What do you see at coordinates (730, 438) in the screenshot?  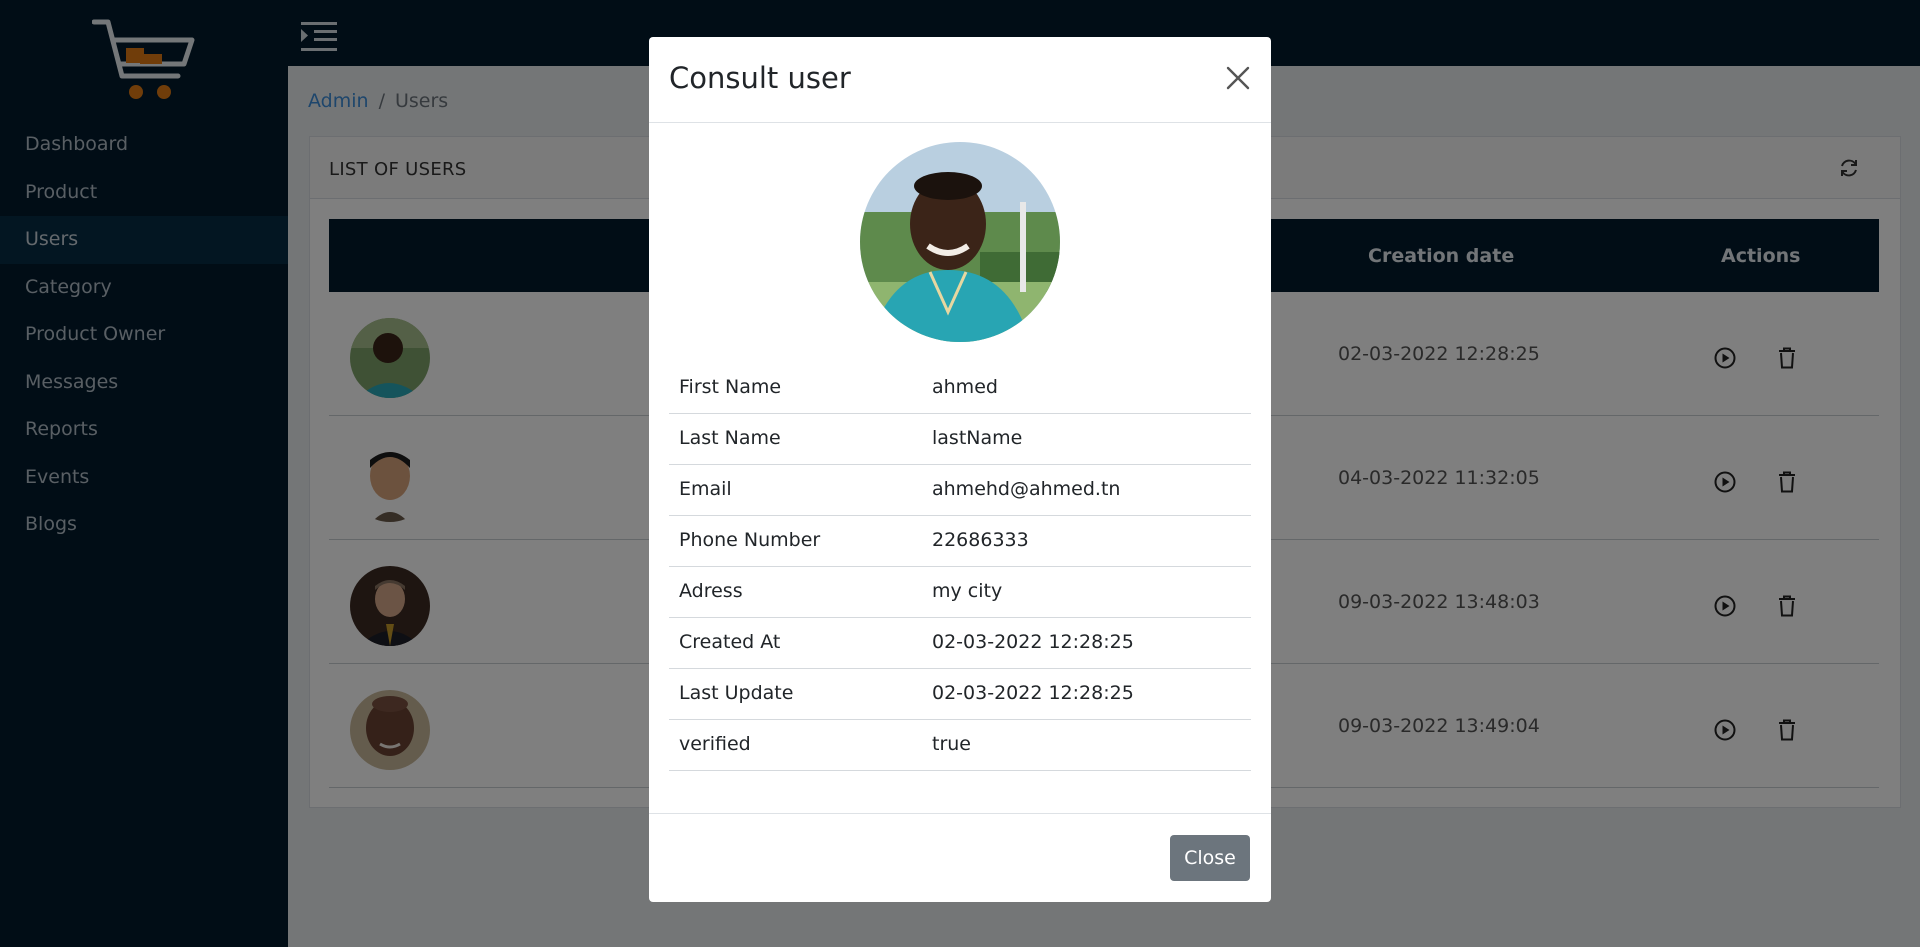 I see `info-label: Last Name` at bounding box center [730, 438].